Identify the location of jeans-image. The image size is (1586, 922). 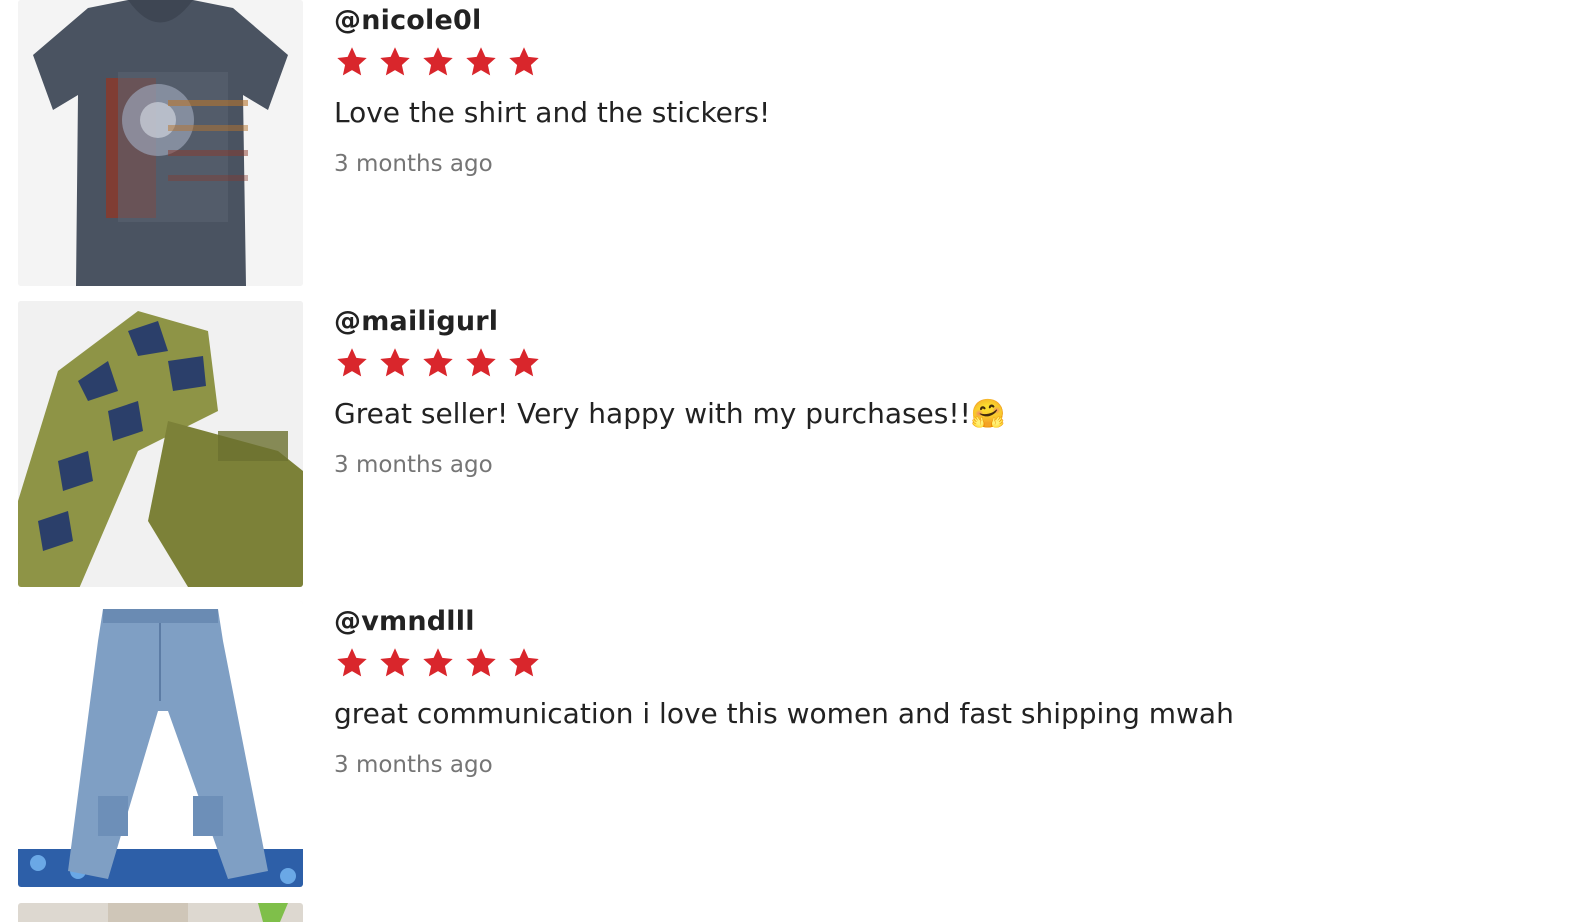
(160, 744).